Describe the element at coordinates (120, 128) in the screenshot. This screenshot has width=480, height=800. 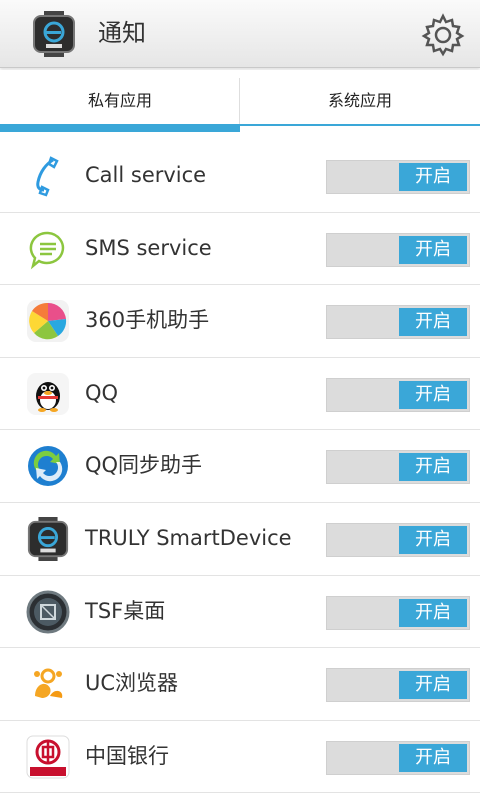
I see `tab-selected-indicator` at that location.